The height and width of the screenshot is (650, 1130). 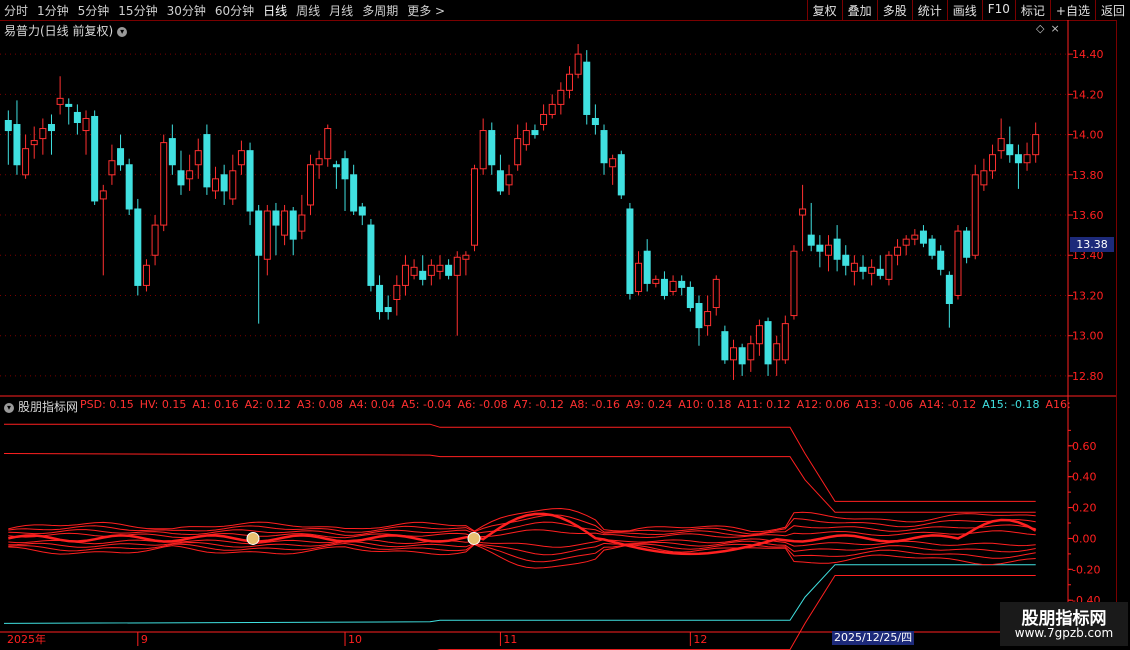 I want to click on ind-tick-label-3: 0.00, so click(x=1084, y=538).